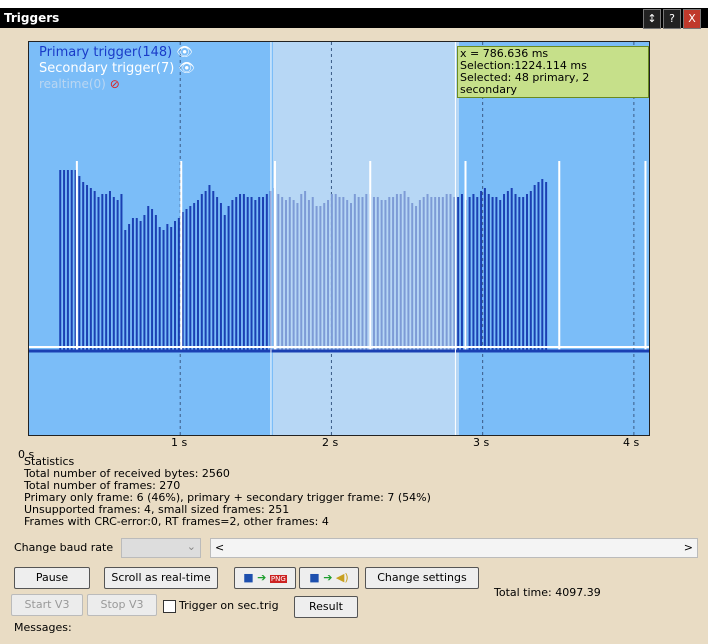 The height and width of the screenshot is (644, 708). Describe the element at coordinates (161, 548) in the screenshot. I see `baud-rate-select: ⌄` at that location.